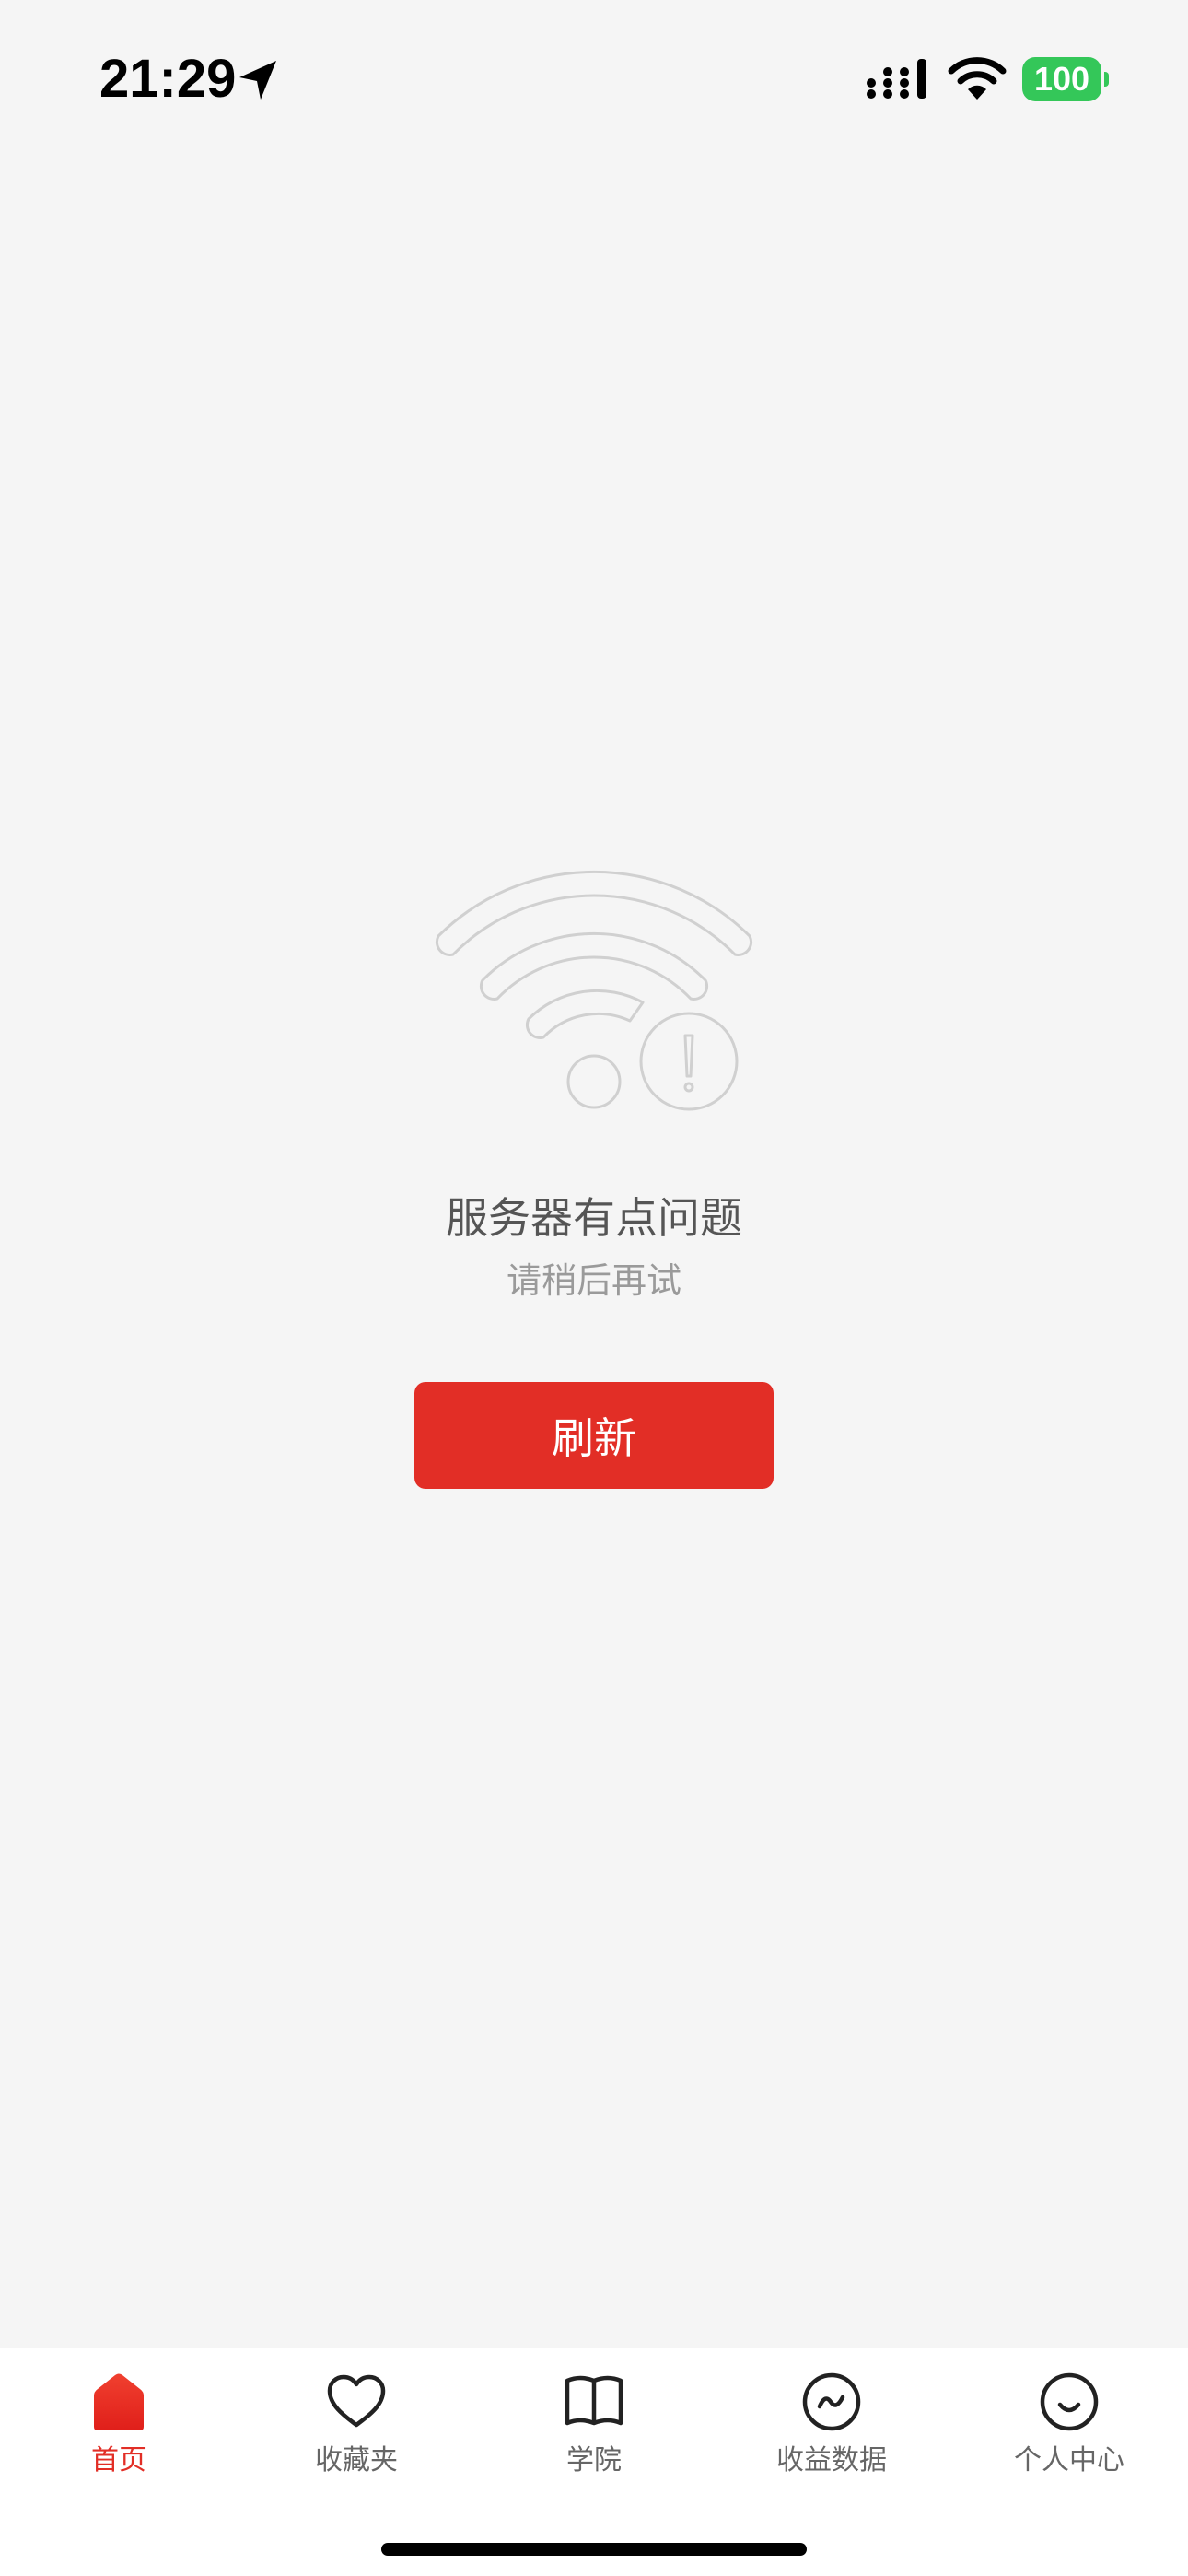 Image resolution: width=1188 pixels, height=2576 pixels. I want to click on refresh-button: 刷新, so click(594, 1435).